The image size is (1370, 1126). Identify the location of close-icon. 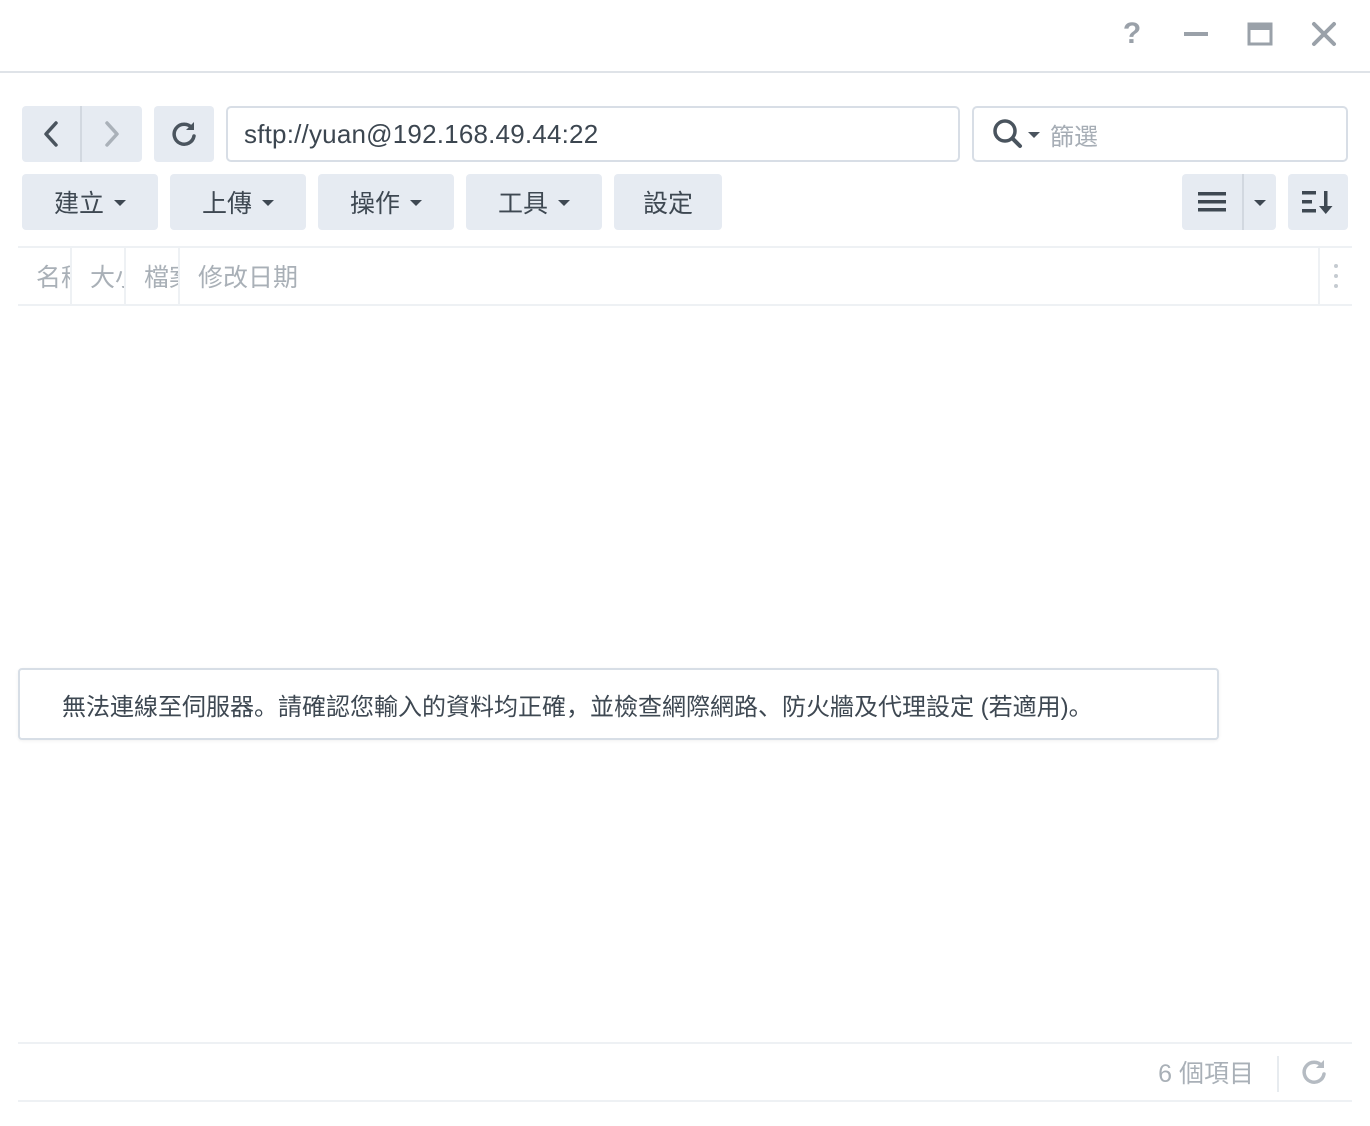
(1324, 34).